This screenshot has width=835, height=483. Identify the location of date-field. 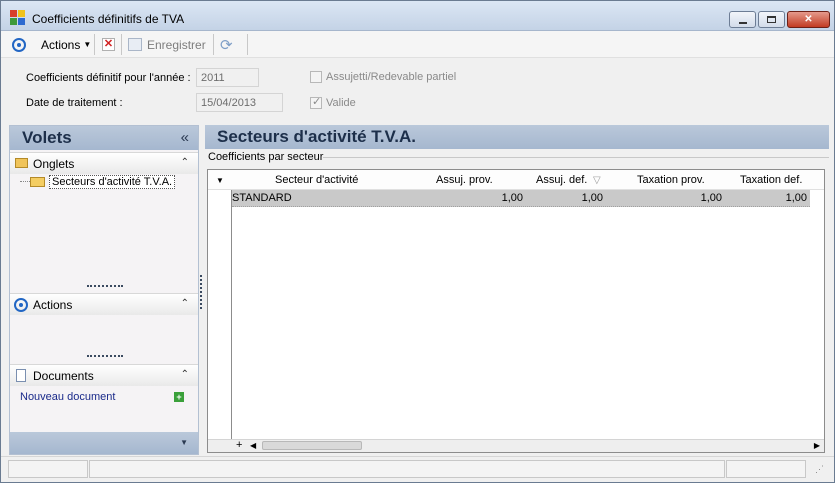
(239, 102).